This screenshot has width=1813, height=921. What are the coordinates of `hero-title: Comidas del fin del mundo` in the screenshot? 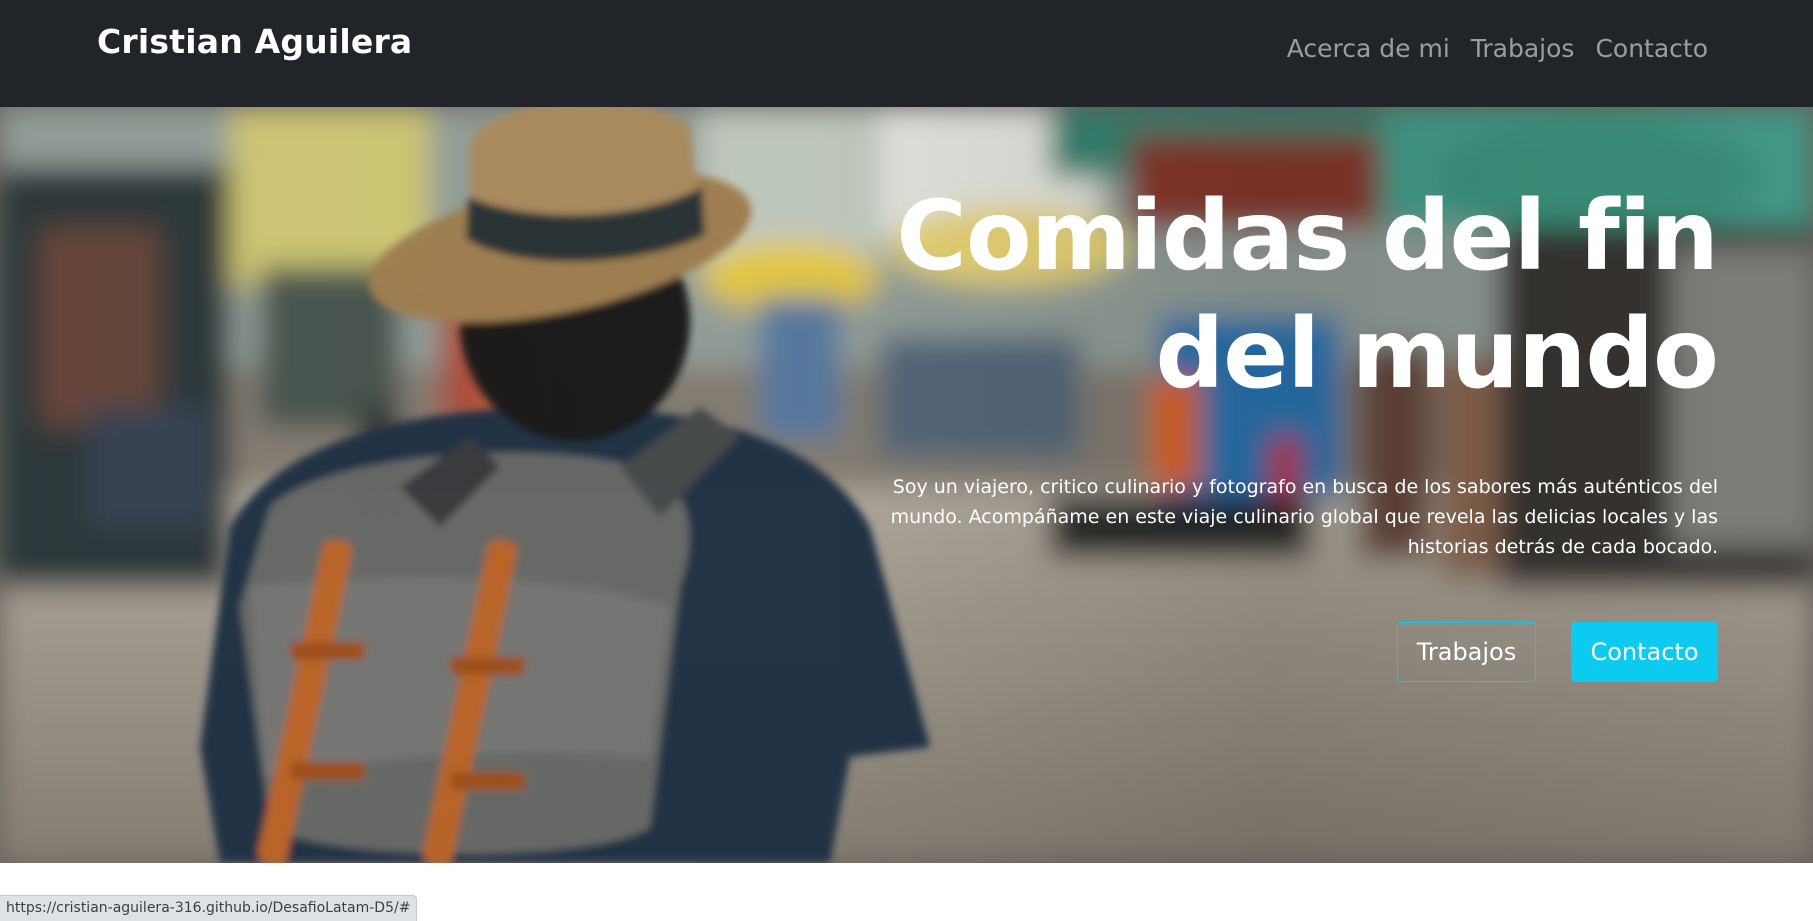 It's located at (1307, 295).